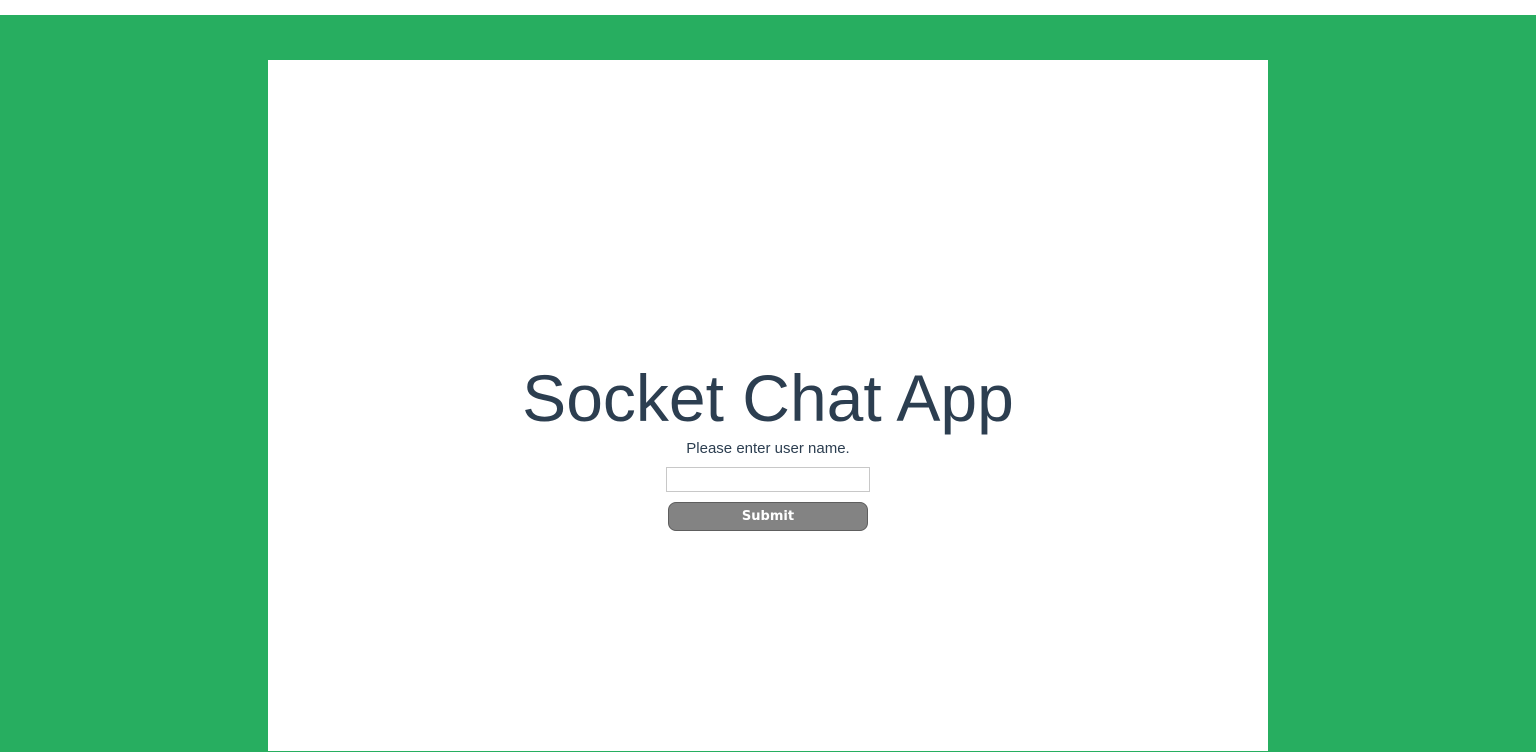  I want to click on username-prompt: Please enter user name., so click(768, 448).